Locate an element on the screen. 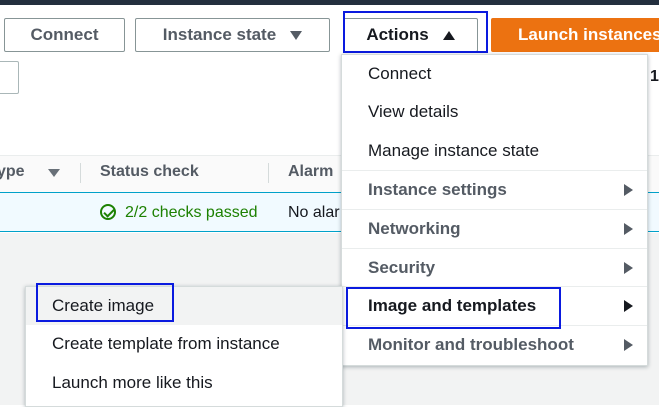  check-circle-icon is located at coordinates (108, 212).